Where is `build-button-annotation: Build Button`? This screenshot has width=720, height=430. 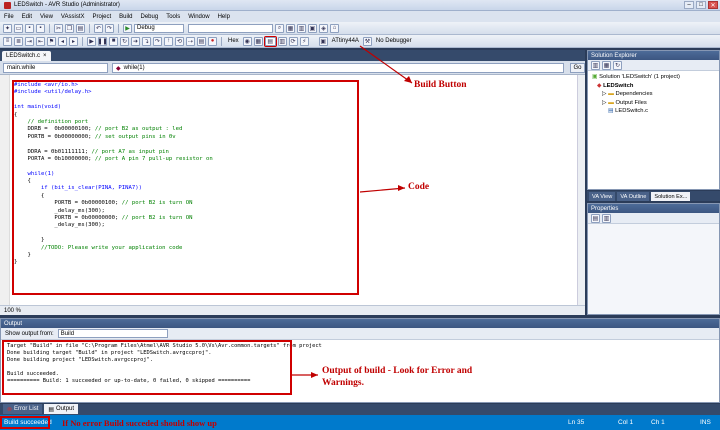
build-button-annotation: Build Button is located at coordinates (440, 85).